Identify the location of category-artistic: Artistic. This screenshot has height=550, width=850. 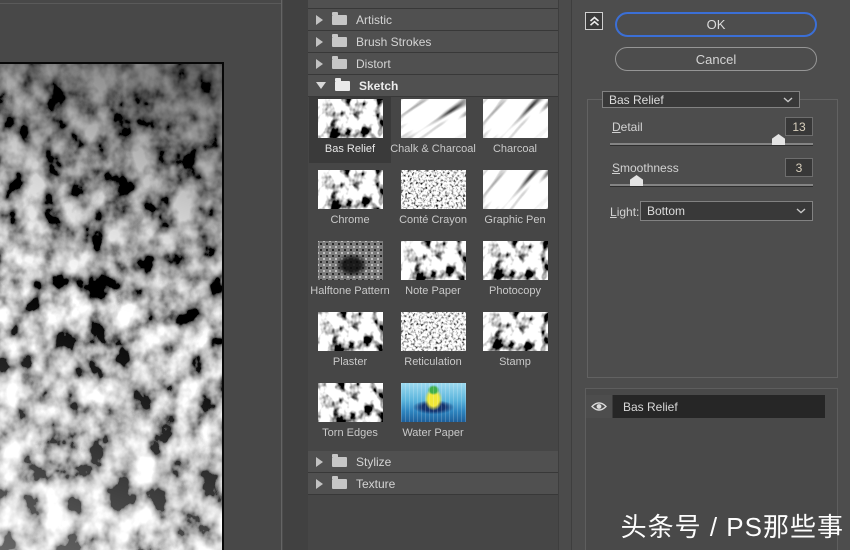
(433, 20).